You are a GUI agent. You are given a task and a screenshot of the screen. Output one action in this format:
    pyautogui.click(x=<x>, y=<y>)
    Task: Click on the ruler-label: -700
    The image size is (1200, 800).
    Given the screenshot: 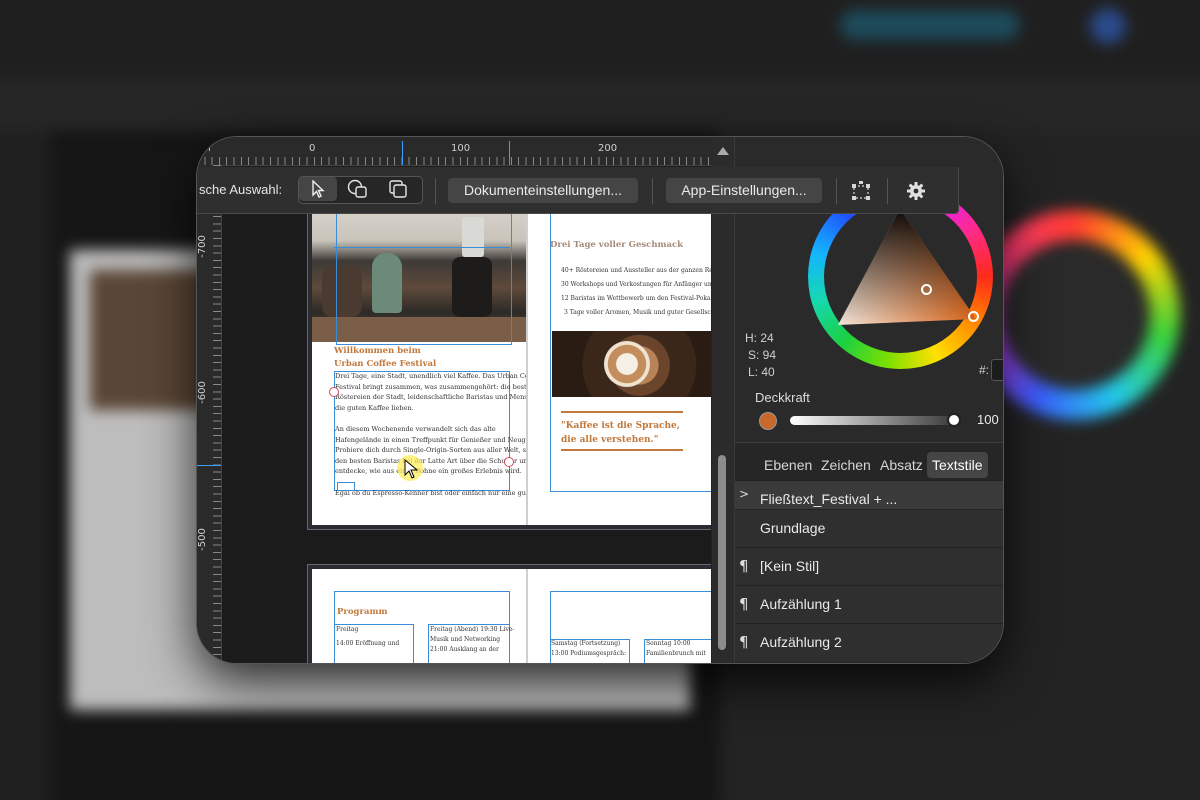 What is the action you would take?
    pyautogui.click(x=202, y=246)
    